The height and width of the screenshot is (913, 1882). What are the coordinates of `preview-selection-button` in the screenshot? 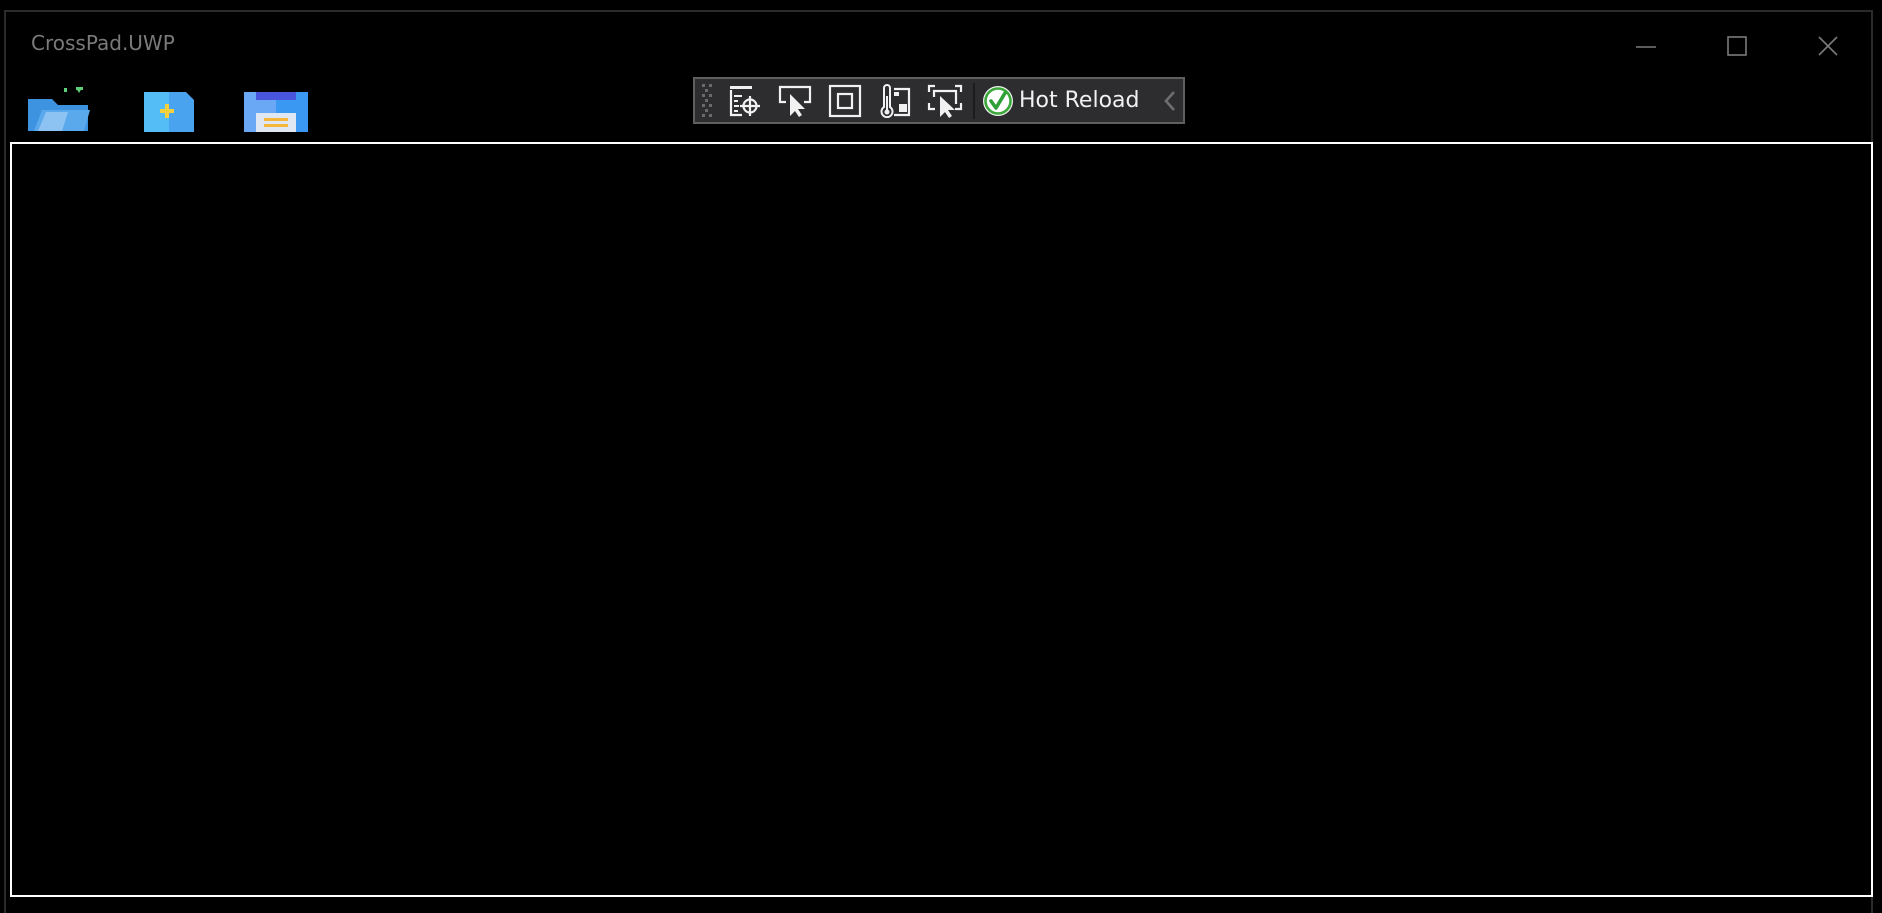 It's located at (945, 101).